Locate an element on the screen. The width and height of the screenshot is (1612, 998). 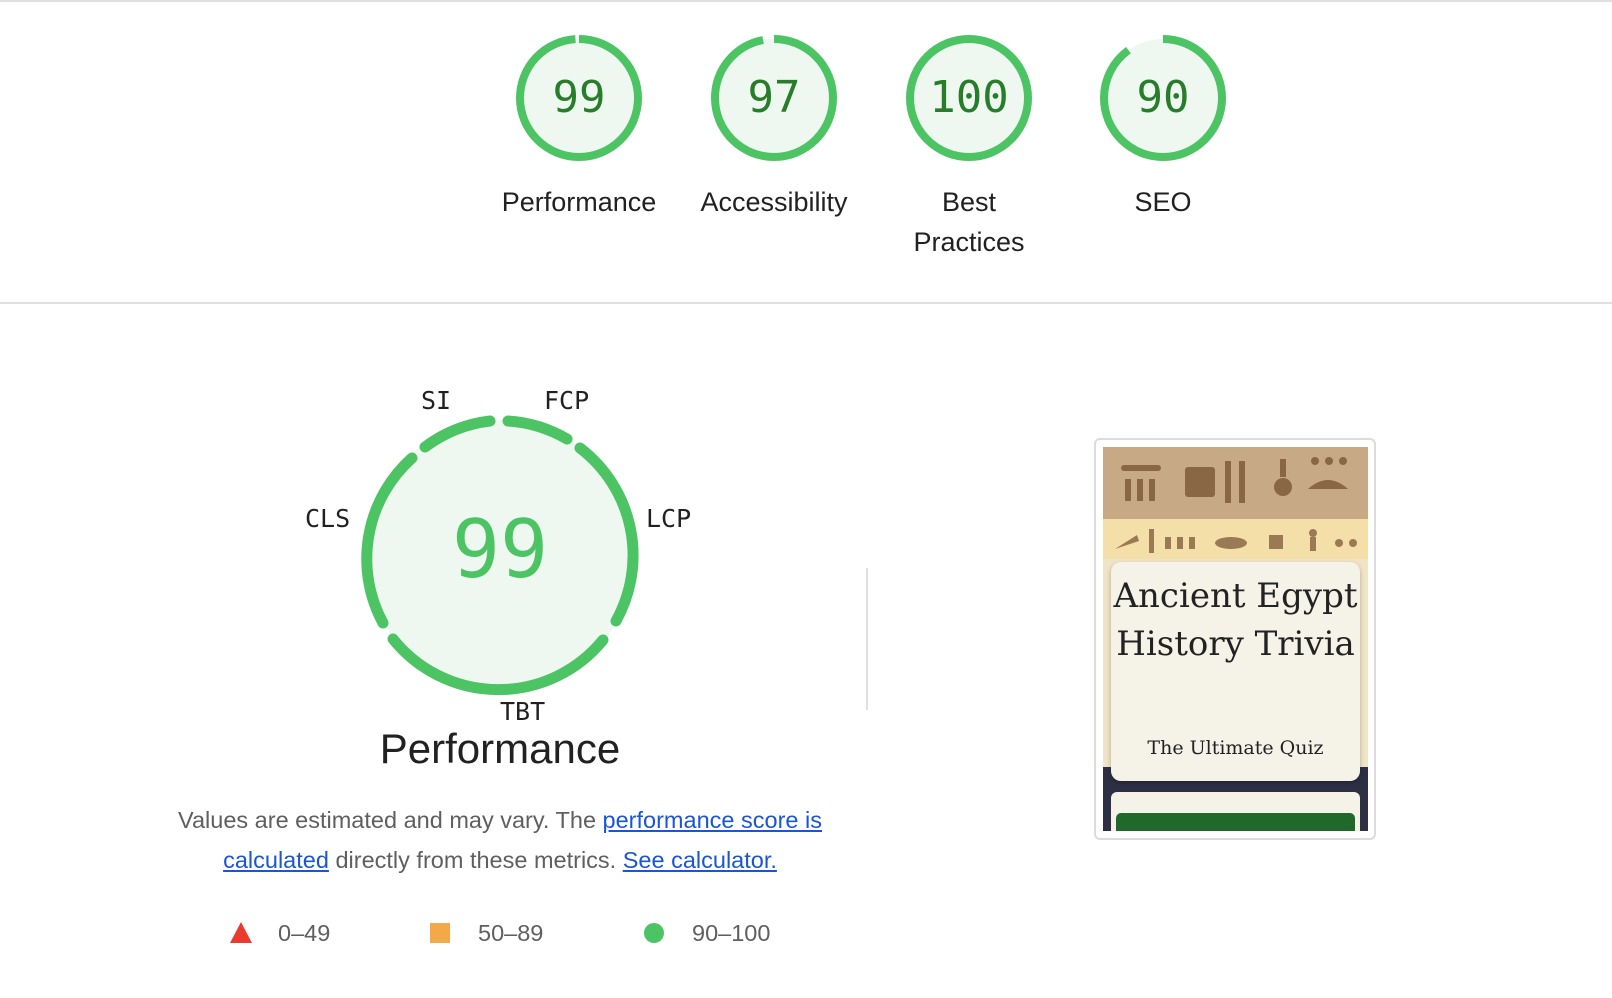
game-title: Ancient Egypt History Trivia is located at coordinates (1235, 620).